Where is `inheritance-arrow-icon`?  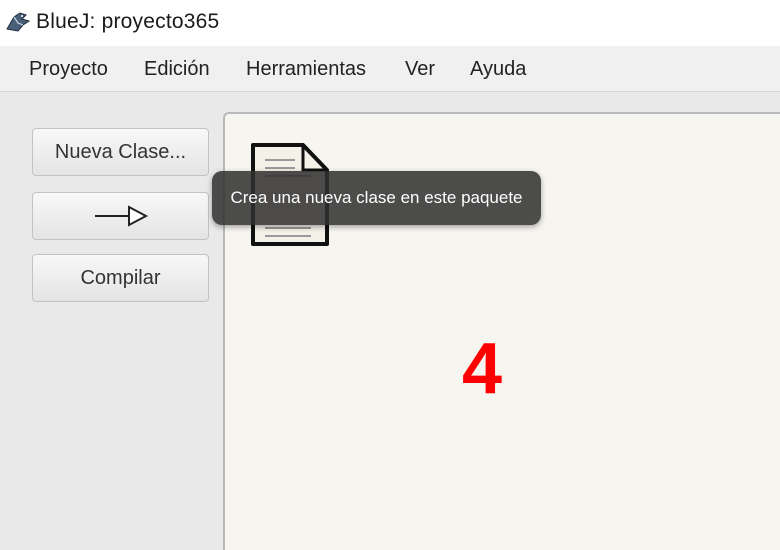
inheritance-arrow-icon is located at coordinates (121, 216).